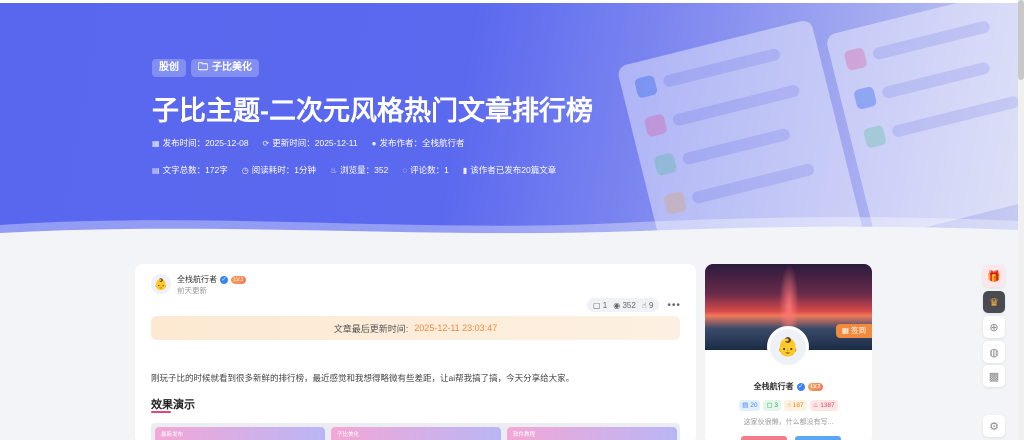 This screenshot has height=440, width=1024. I want to click on page-scrollbar, so click(1021, 220).